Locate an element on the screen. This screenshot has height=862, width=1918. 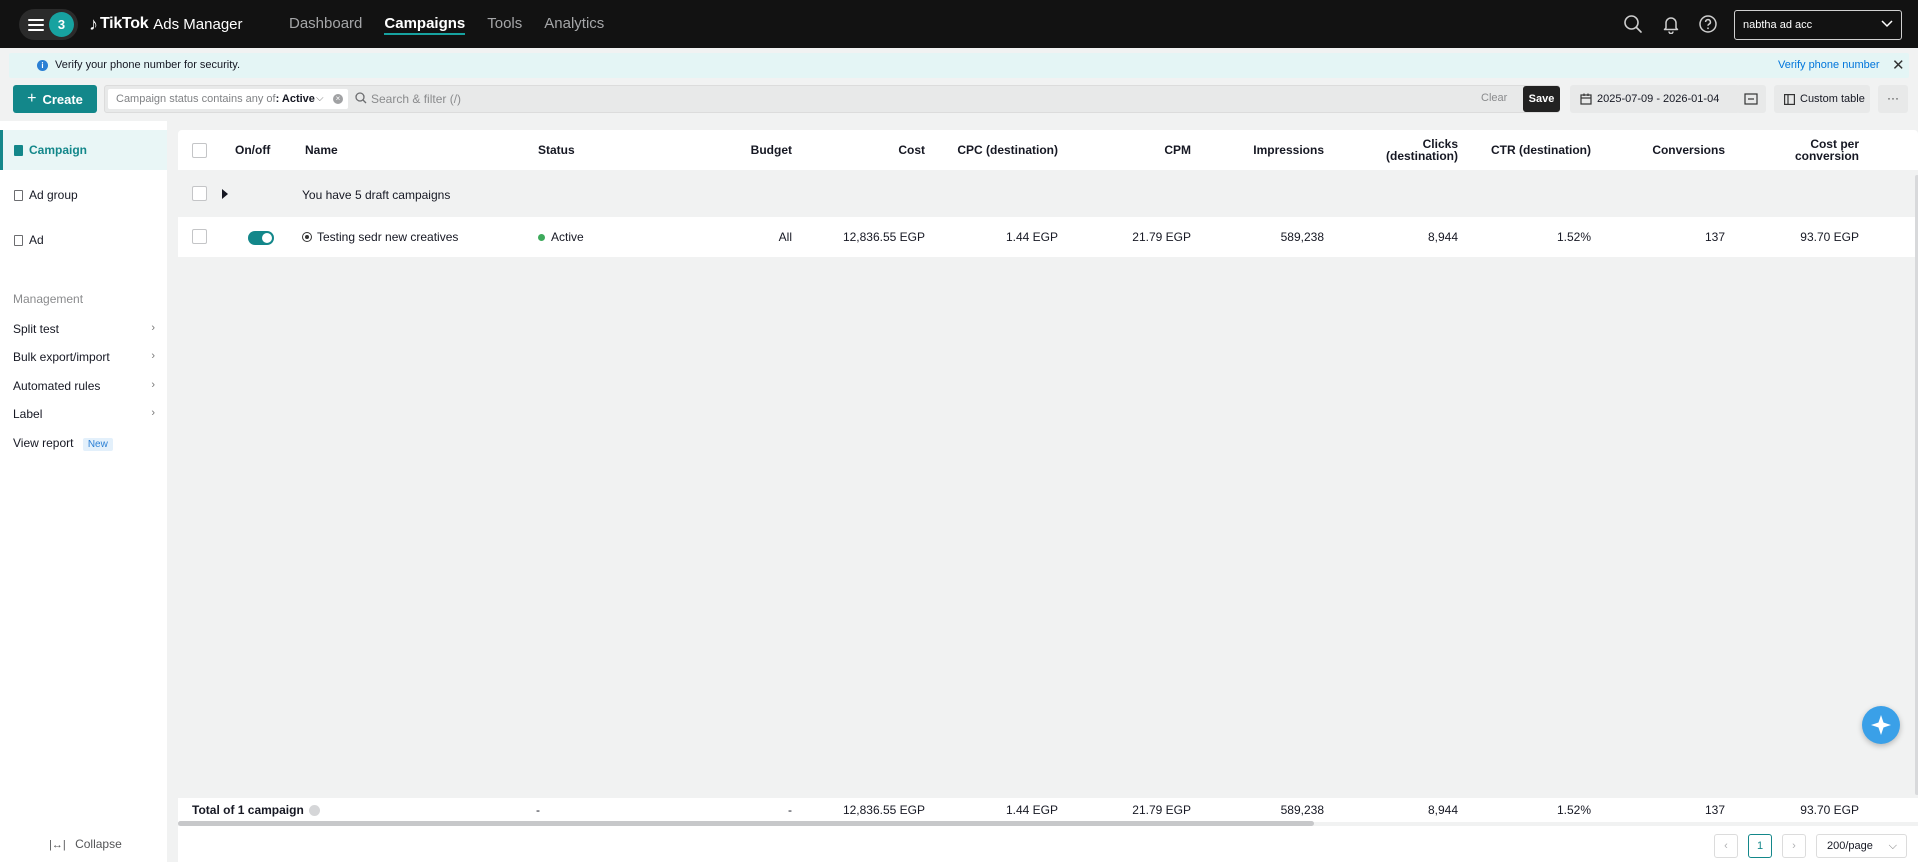
total-budget-cell: - is located at coordinates (790, 810).